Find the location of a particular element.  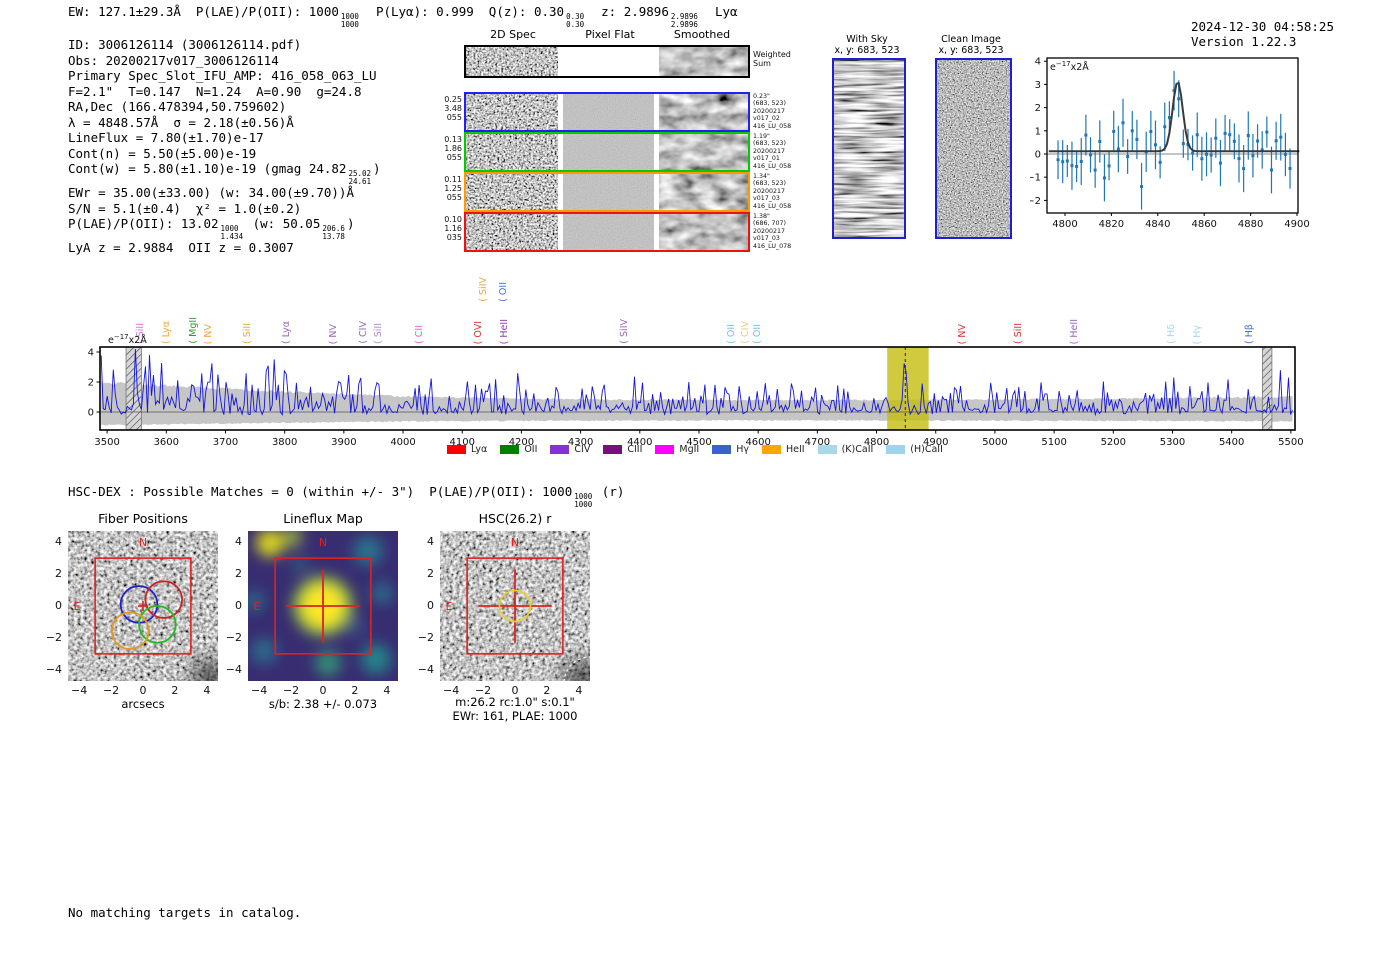

ytick-label: −1 is located at coordinates (1035, 178).